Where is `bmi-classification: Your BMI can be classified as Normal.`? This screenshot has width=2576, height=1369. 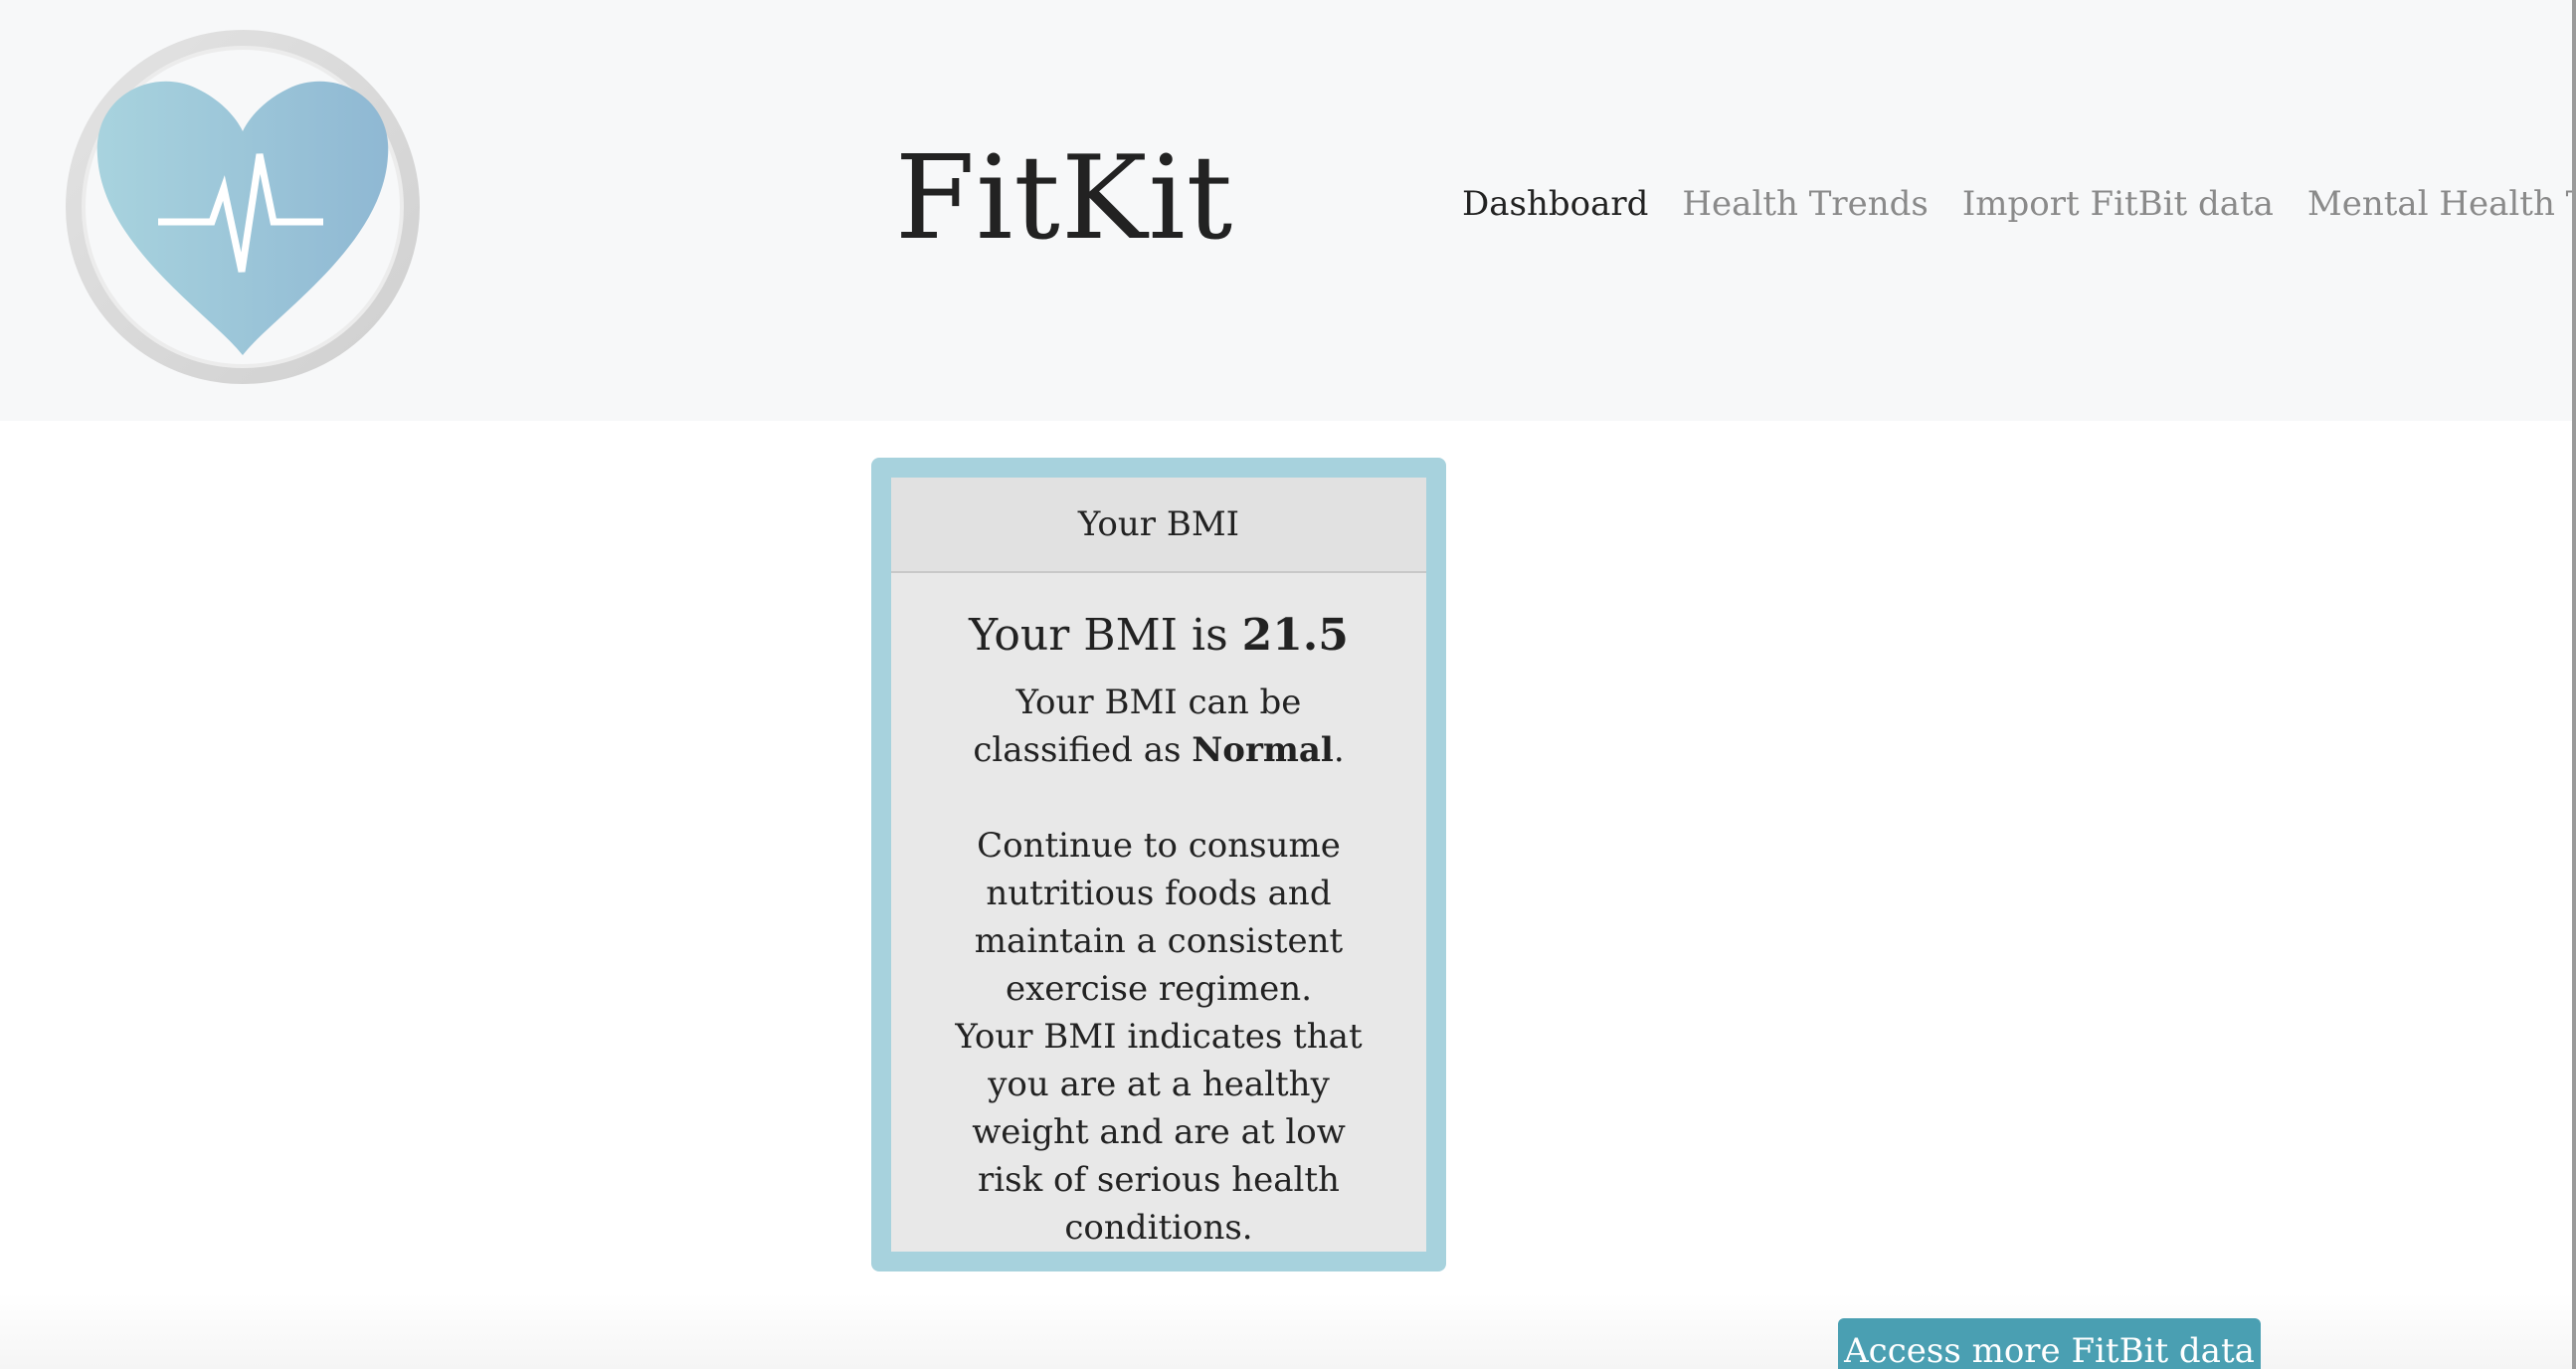 bmi-classification: Your BMI can be classified as Normal. is located at coordinates (1158, 727).